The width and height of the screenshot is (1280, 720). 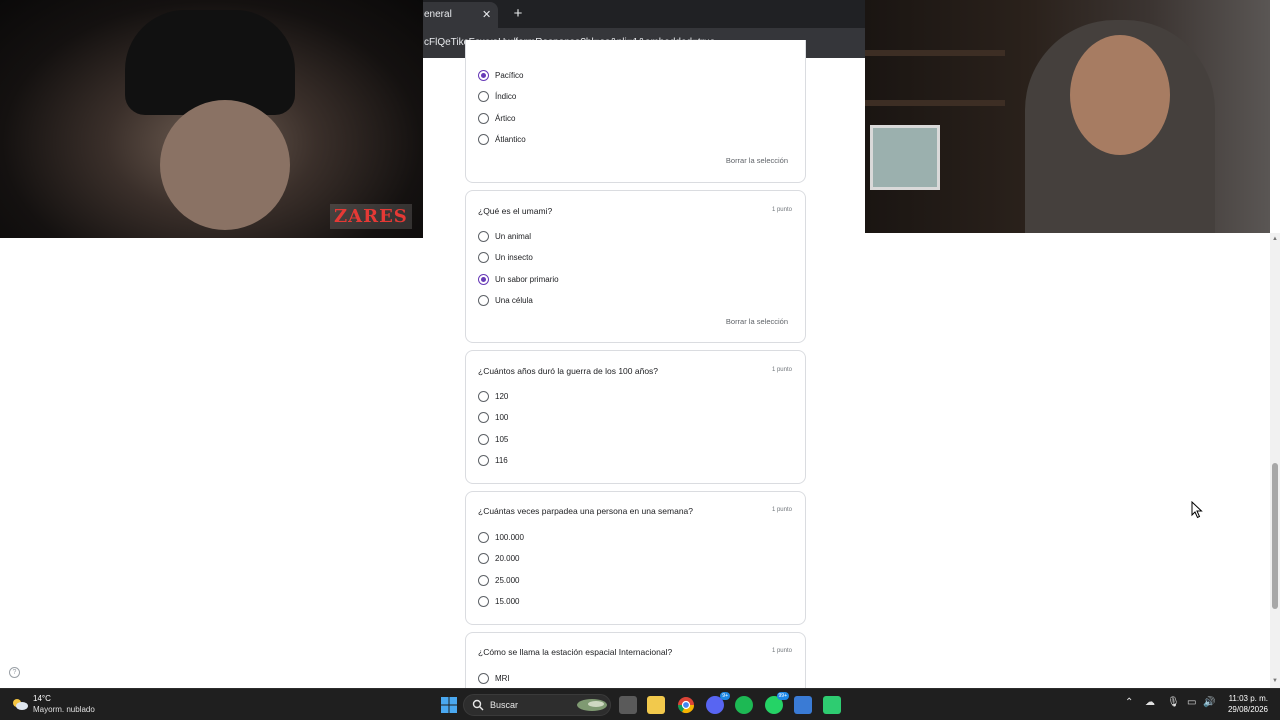 I want to click on scrollbar-thumb, so click(x=1275, y=536).